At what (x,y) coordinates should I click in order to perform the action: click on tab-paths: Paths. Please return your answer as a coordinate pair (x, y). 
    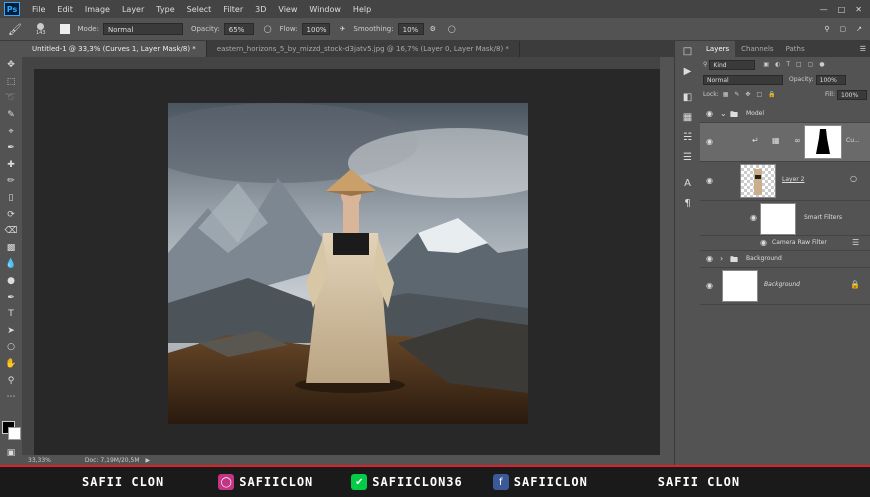
    Looking at the image, I should click on (795, 49).